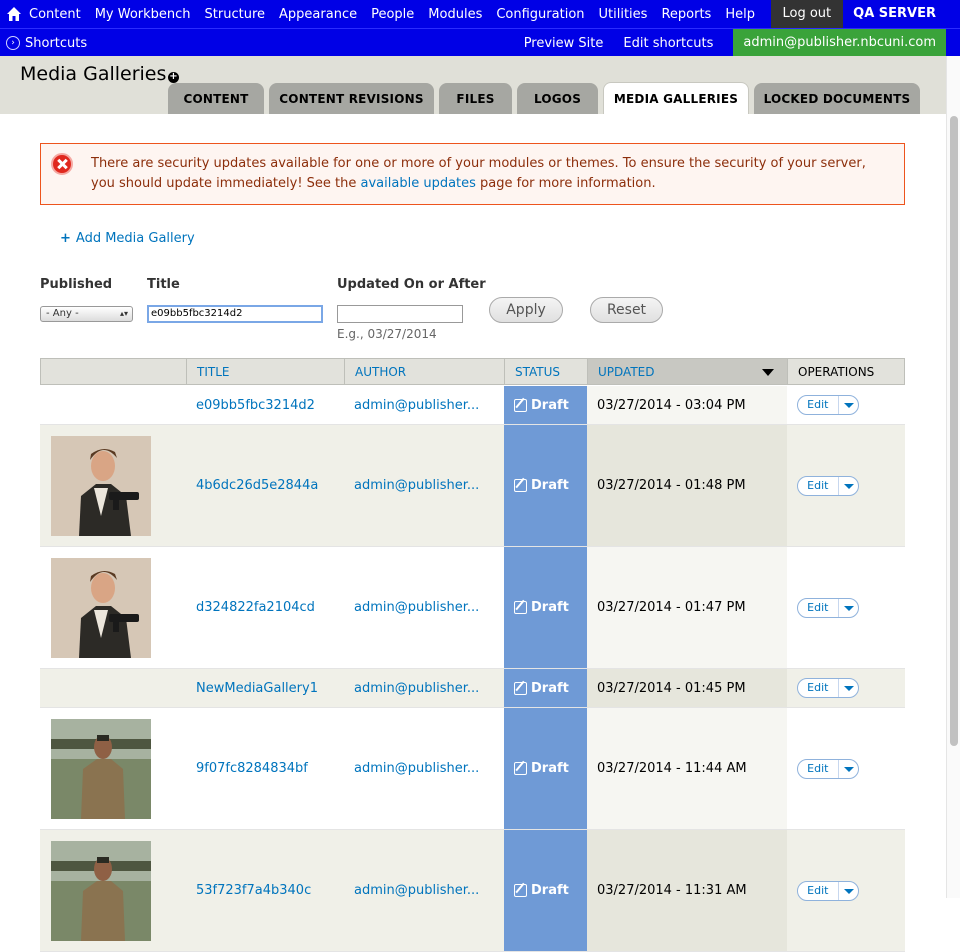 The height and width of the screenshot is (952, 960). What do you see at coordinates (550, 607) in the screenshot?
I see `status-label: Draft` at bounding box center [550, 607].